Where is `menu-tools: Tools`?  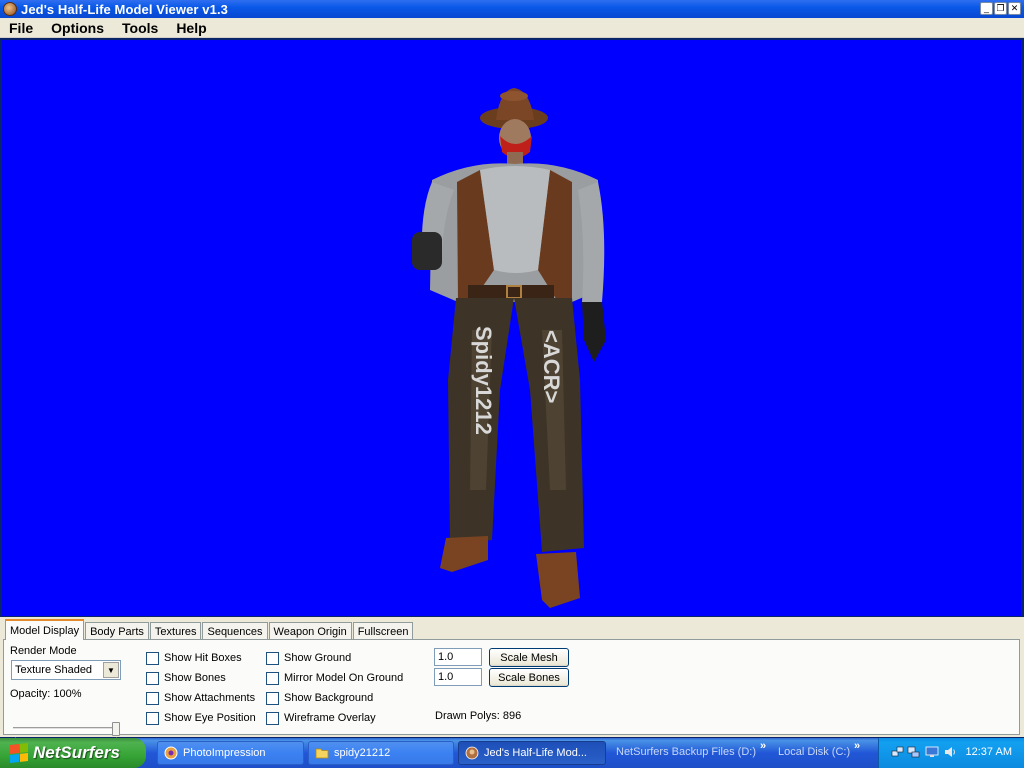 menu-tools: Tools is located at coordinates (140, 28).